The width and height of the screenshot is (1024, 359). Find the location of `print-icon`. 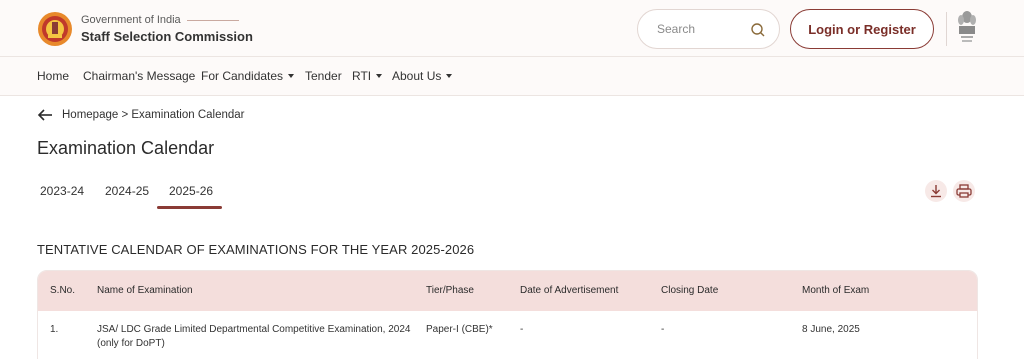

print-icon is located at coordinates (964, 191).